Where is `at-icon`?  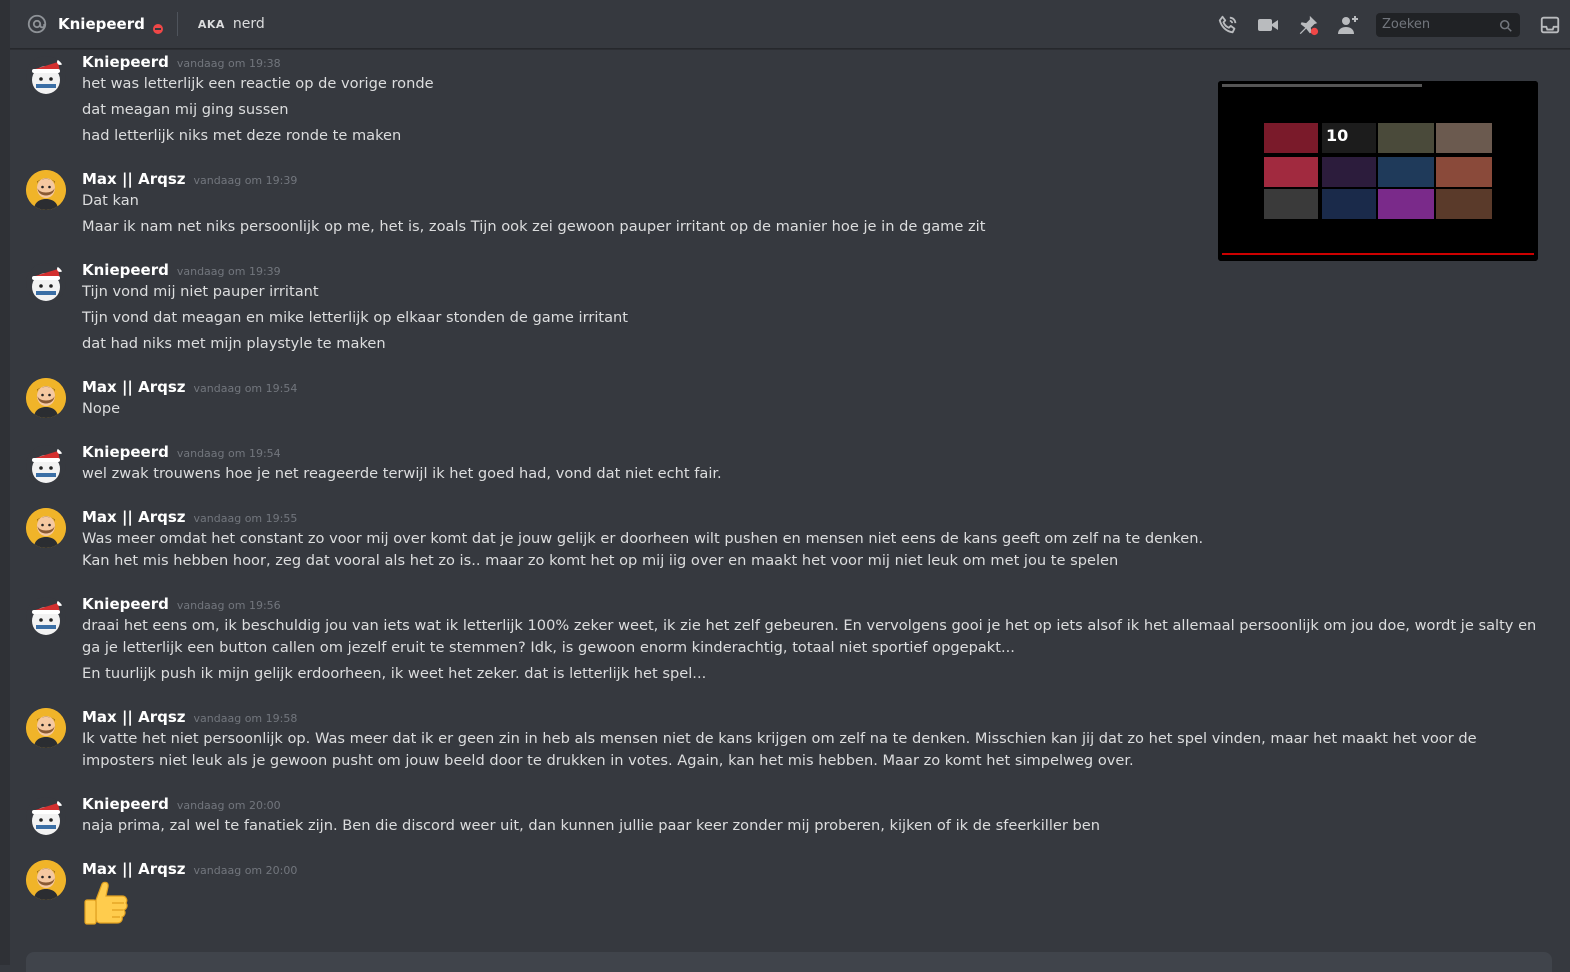
at-icon is located at coordinates (37, 24).